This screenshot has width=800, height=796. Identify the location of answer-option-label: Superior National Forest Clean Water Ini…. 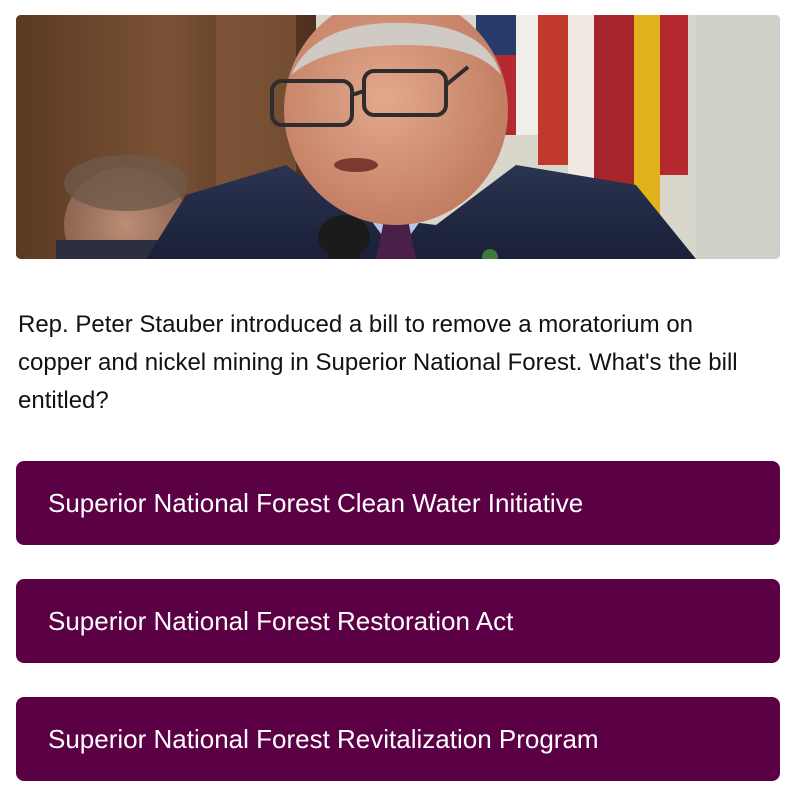
(316, 502).